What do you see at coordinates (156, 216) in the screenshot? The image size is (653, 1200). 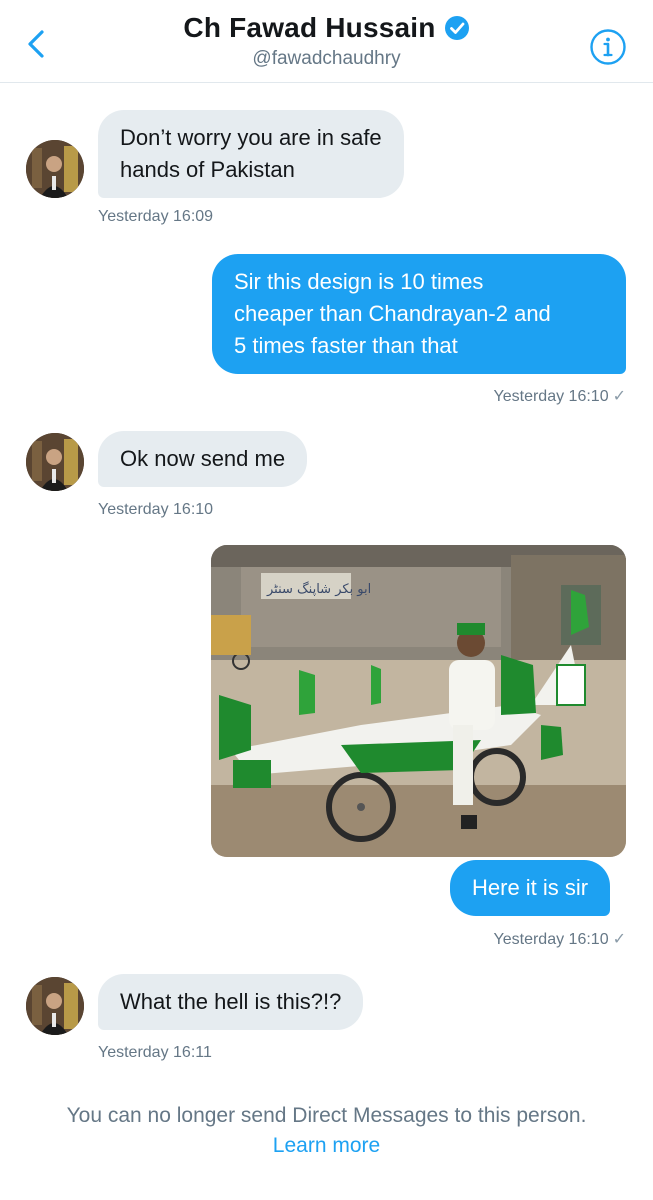 I see `message-timestamp: Yesterday 16:09` at bounding box center [156, 216].